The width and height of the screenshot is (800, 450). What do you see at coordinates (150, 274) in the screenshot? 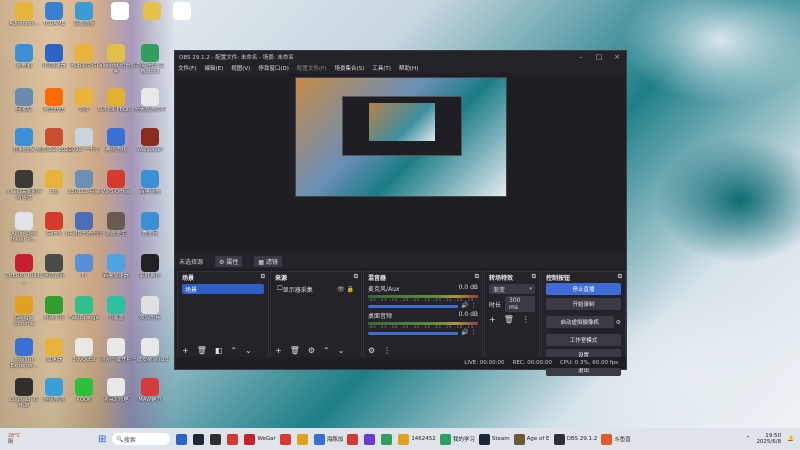
I see `desktop-icon: 彩虹世界` at bounding box center [150, 274].